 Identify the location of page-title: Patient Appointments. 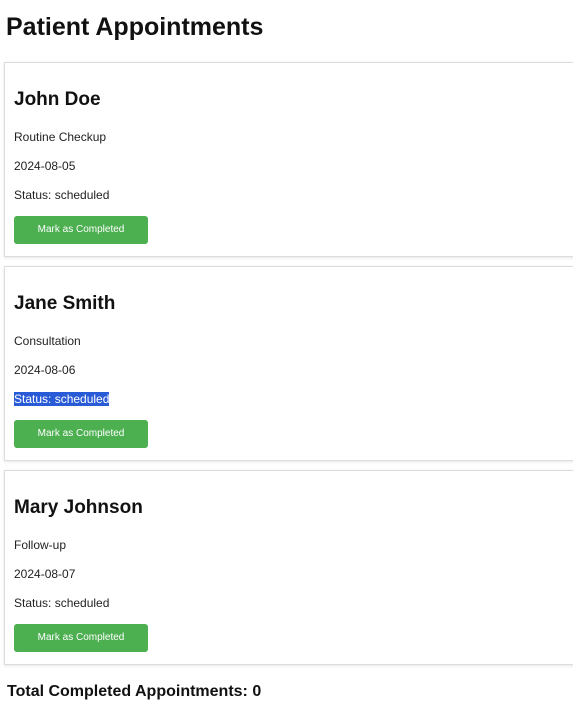
(135, 27).